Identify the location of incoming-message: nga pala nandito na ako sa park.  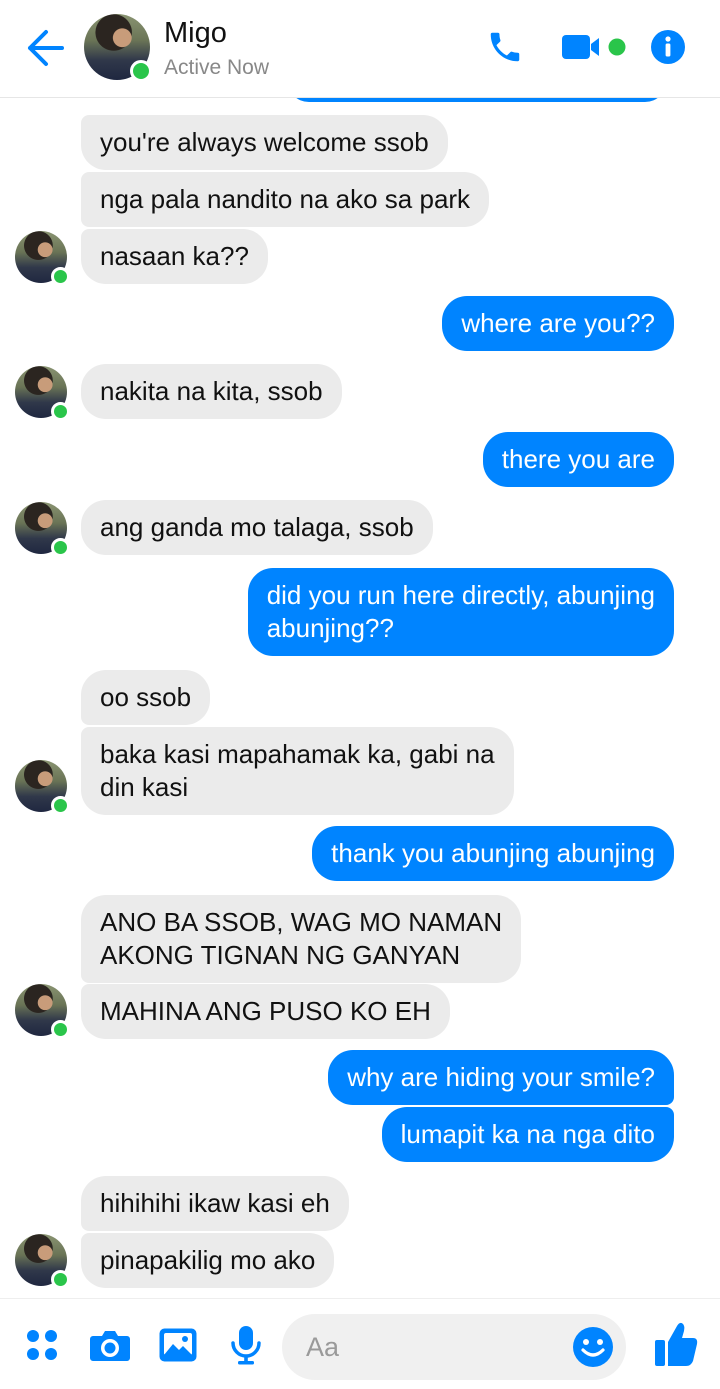
(285, 199).